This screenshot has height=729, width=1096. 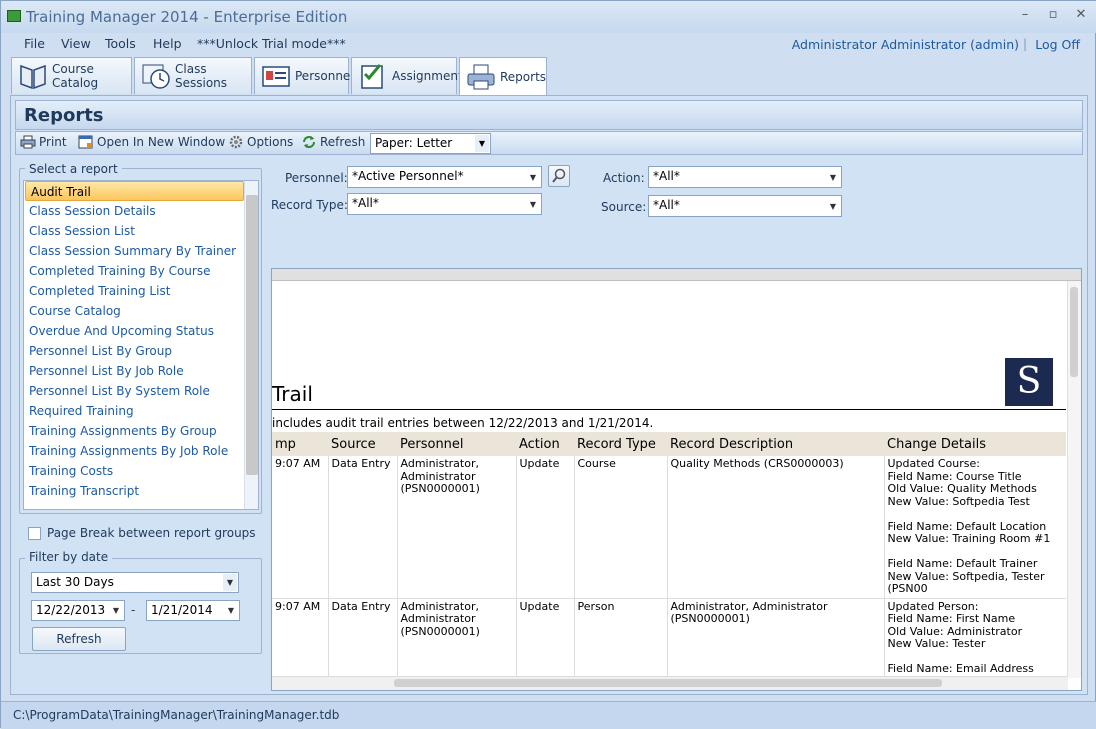 What do you see at coordinates (1029, 382) in the screenshot?
I see `company-logo: S` at bounding box center [1029, 382].